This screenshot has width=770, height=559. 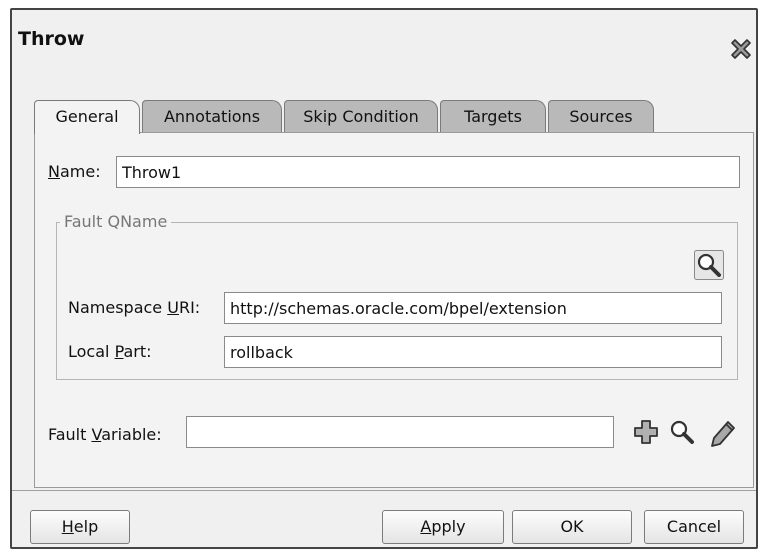 What do you see at coordinates (74, 171) in the screenshot?
I see `name-label: Name:` at bounding box center [74, 171].